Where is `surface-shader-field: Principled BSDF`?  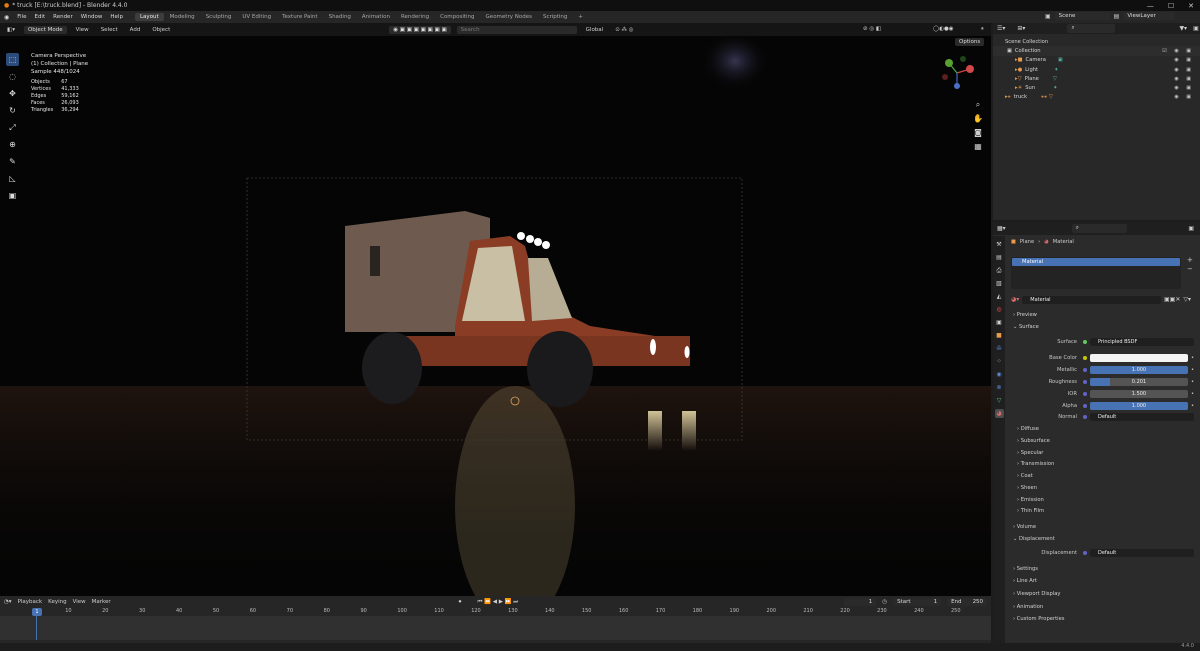
surface-shader-field: Principled BSDF is located at coordinates (1142, 342).